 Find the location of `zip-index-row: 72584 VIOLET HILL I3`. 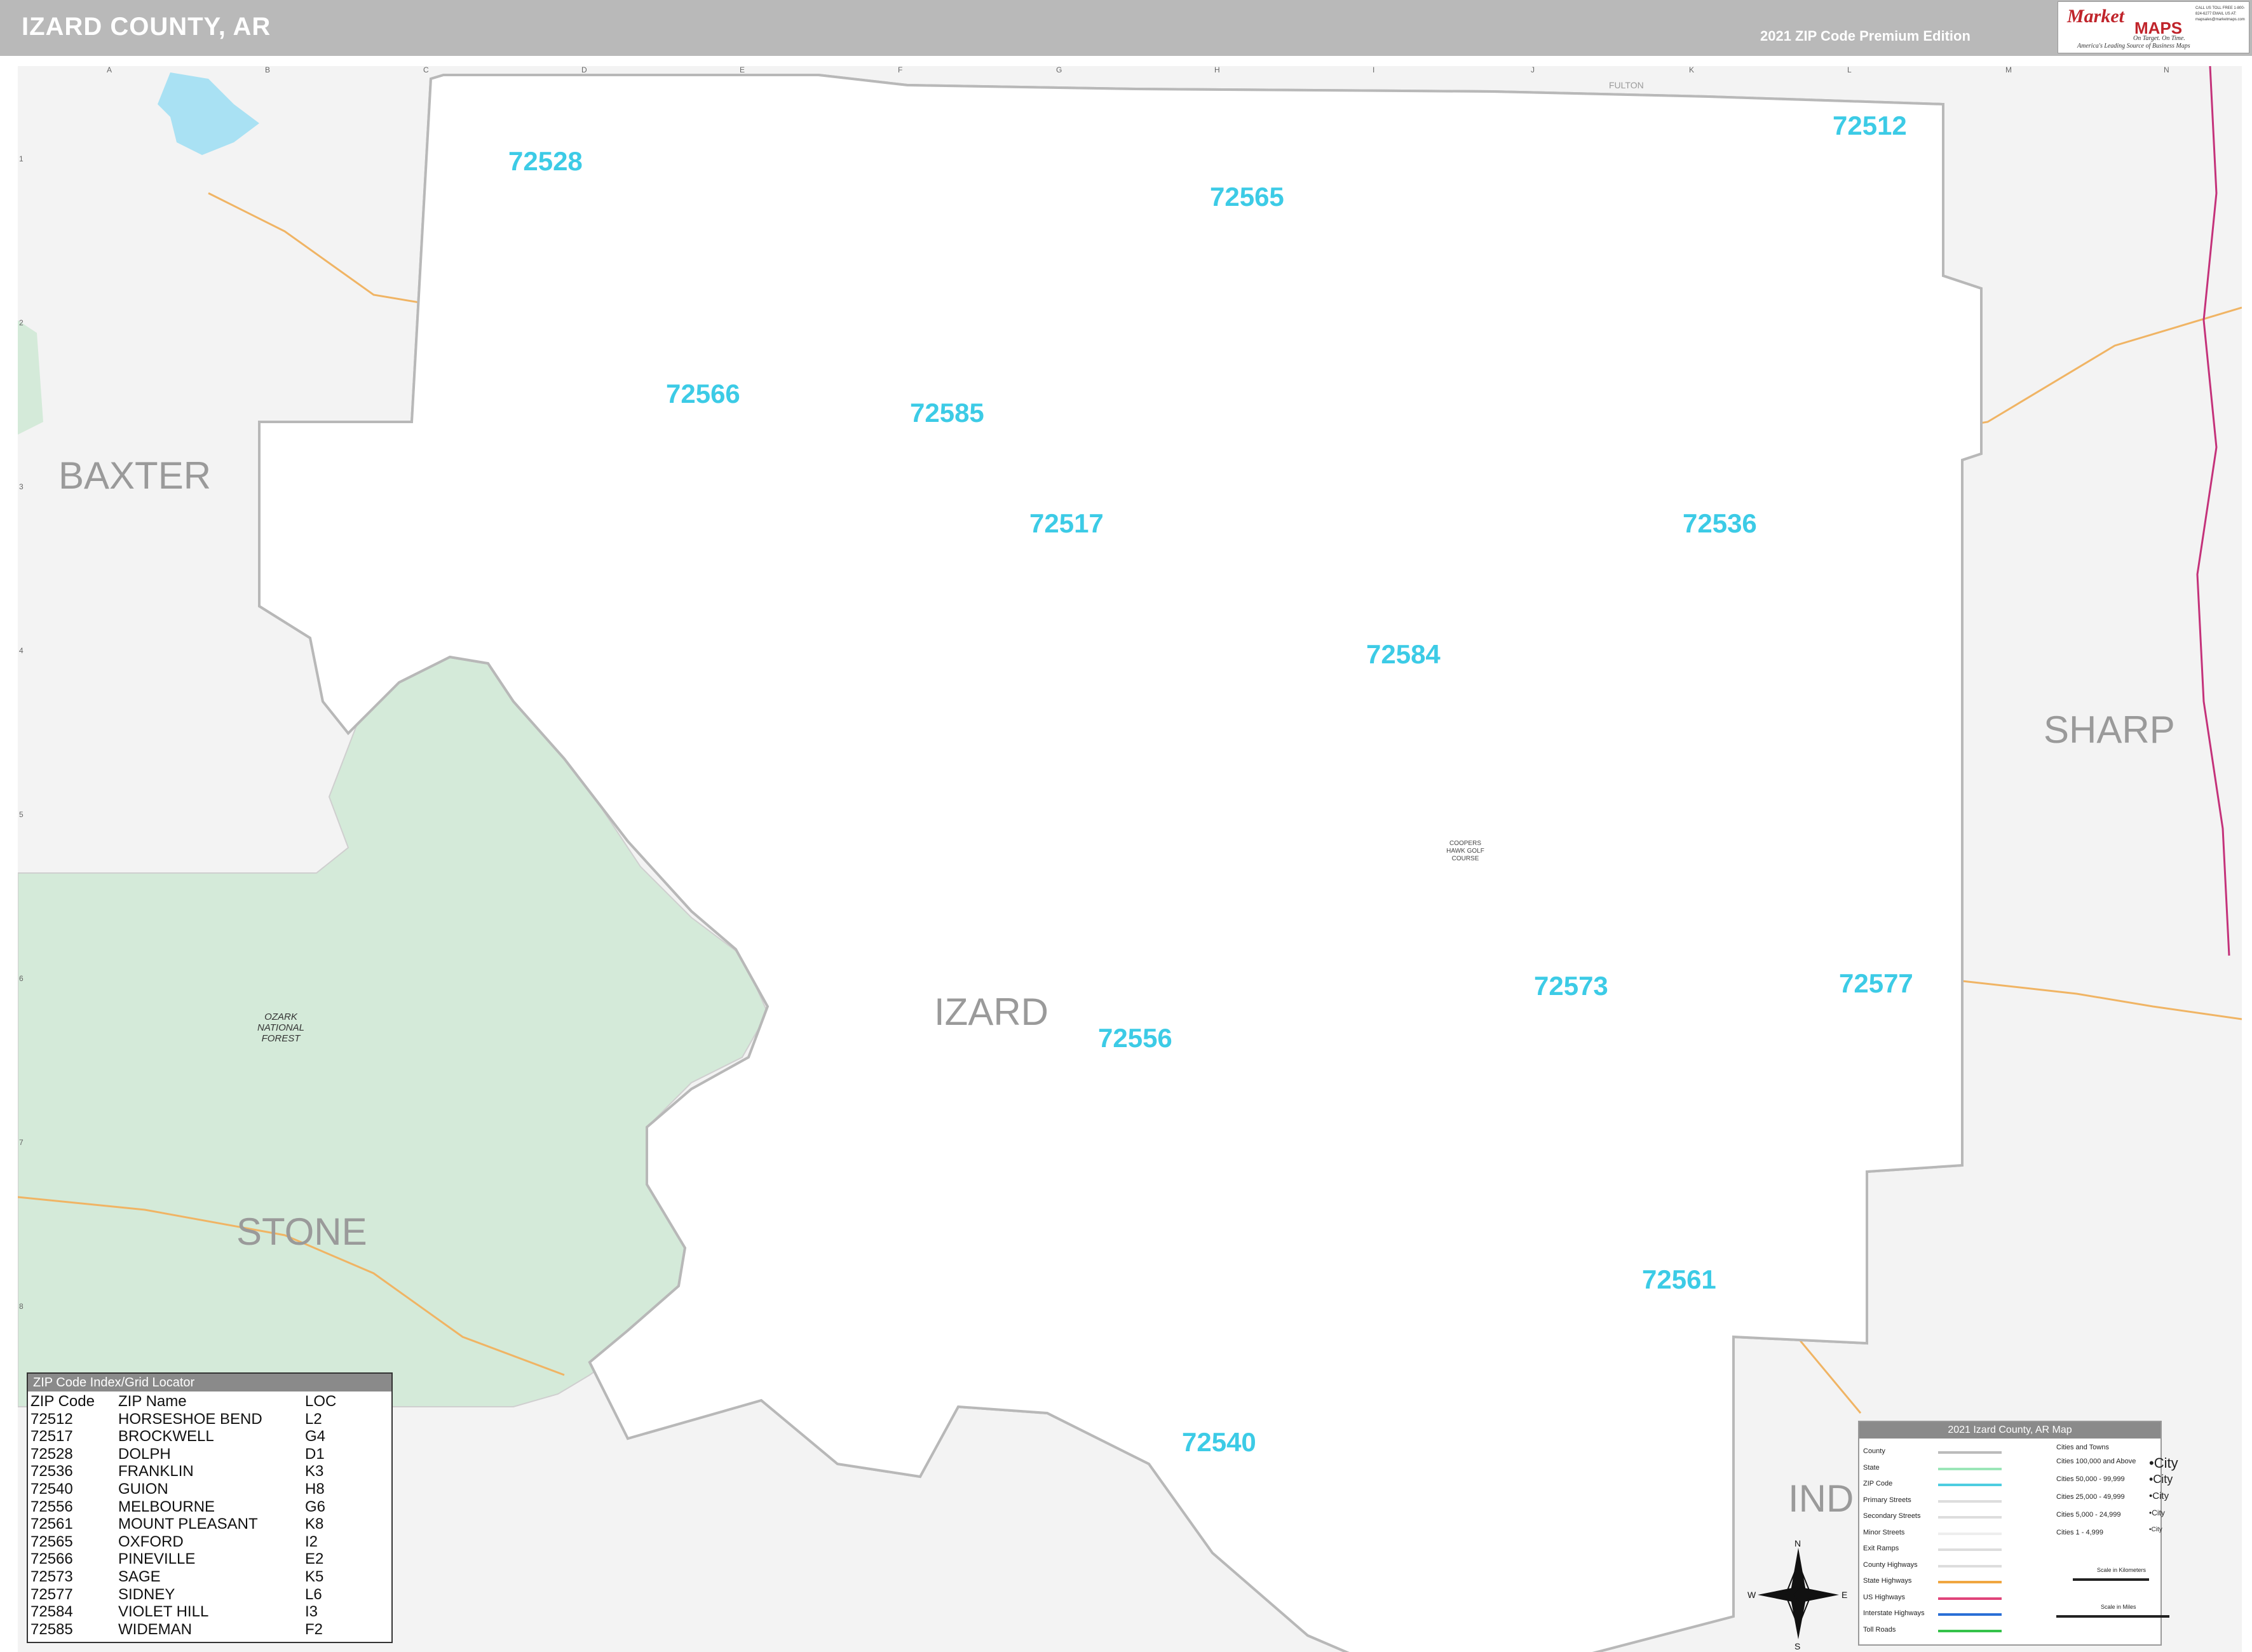

zip-index-row: 72584 VIOLET HILL I3 is located at coordinates (186, 1612).